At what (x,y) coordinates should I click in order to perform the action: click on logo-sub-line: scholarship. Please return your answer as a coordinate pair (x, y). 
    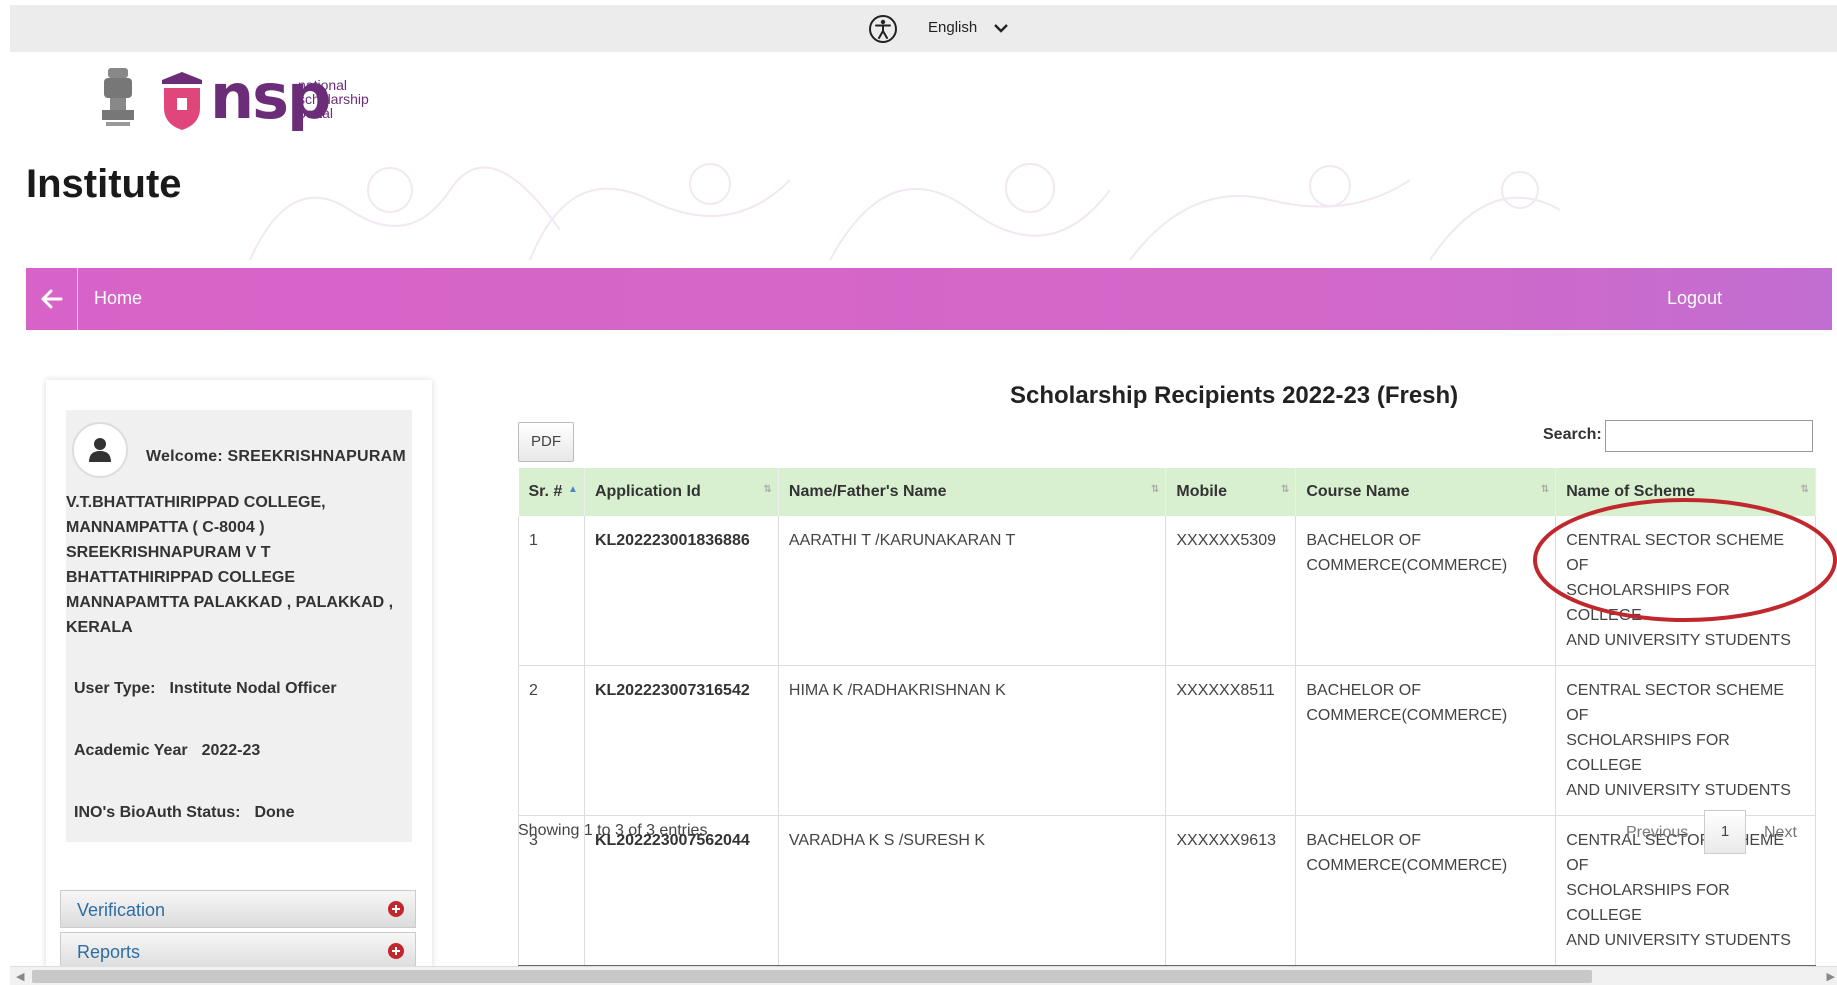
    Looking at the image, I should click on (333, 99).